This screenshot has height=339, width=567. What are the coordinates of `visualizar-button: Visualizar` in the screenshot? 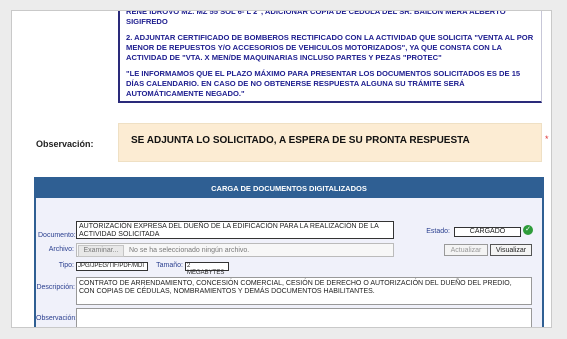 It's located at (511, 250).